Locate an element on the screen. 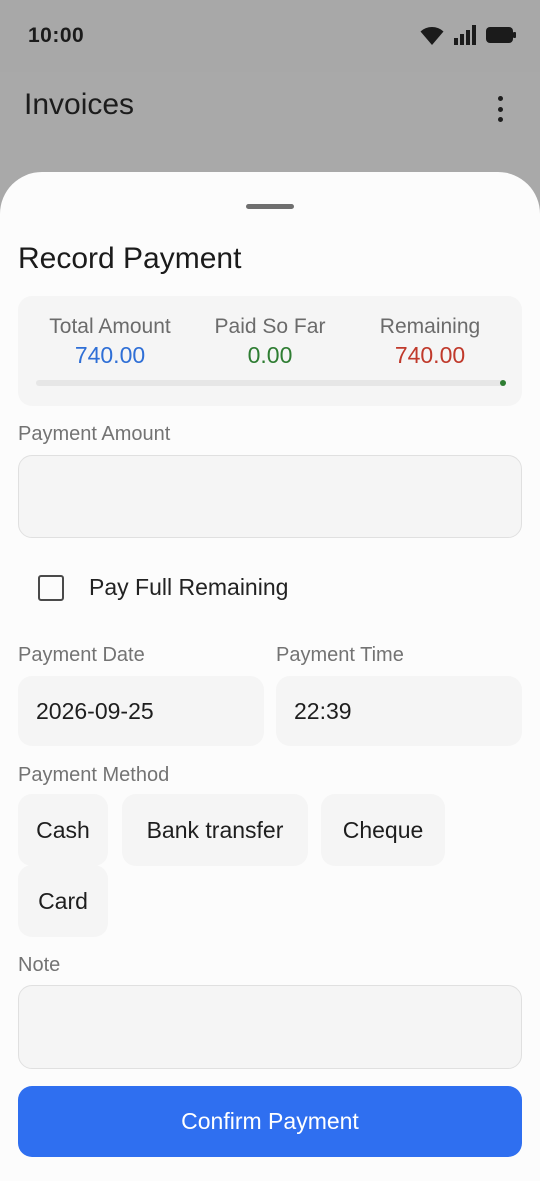 The width and height of the screenshot is (540, 1181). payment-amount-input is located at coordinates (270, 496).